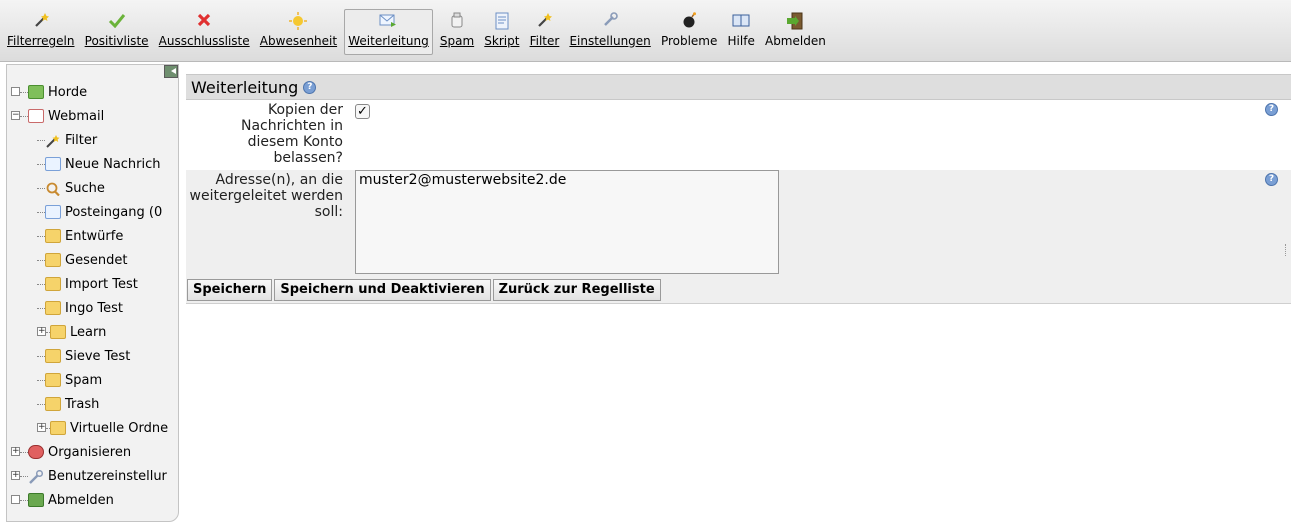 The image size is (1291, 524). Describe the element at coordinates (501, 33) in the screenshot. I see `toolbar-skript: Skript` at that location.